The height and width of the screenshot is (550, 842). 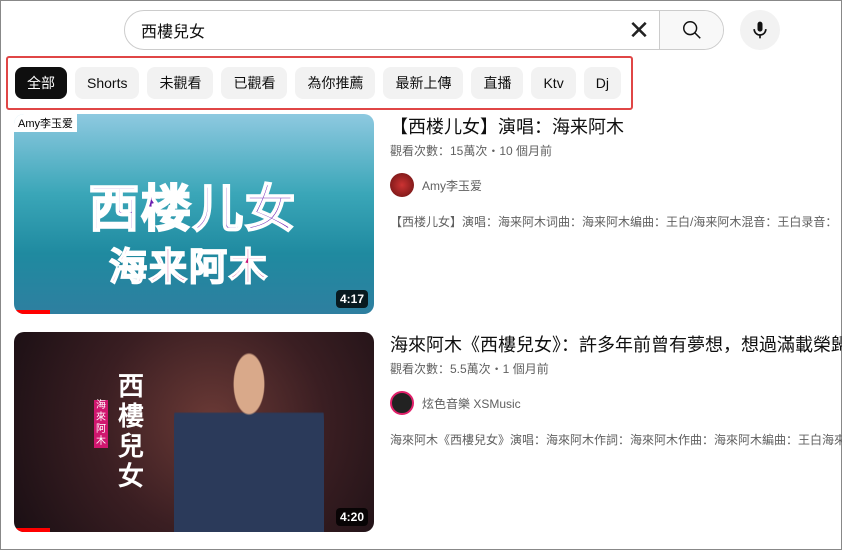 What do you see at coordinates (471, 403) in the screenshot?
I see `channel-name: 炫色音樂 XSMusic` at bounding box center [471, 403].